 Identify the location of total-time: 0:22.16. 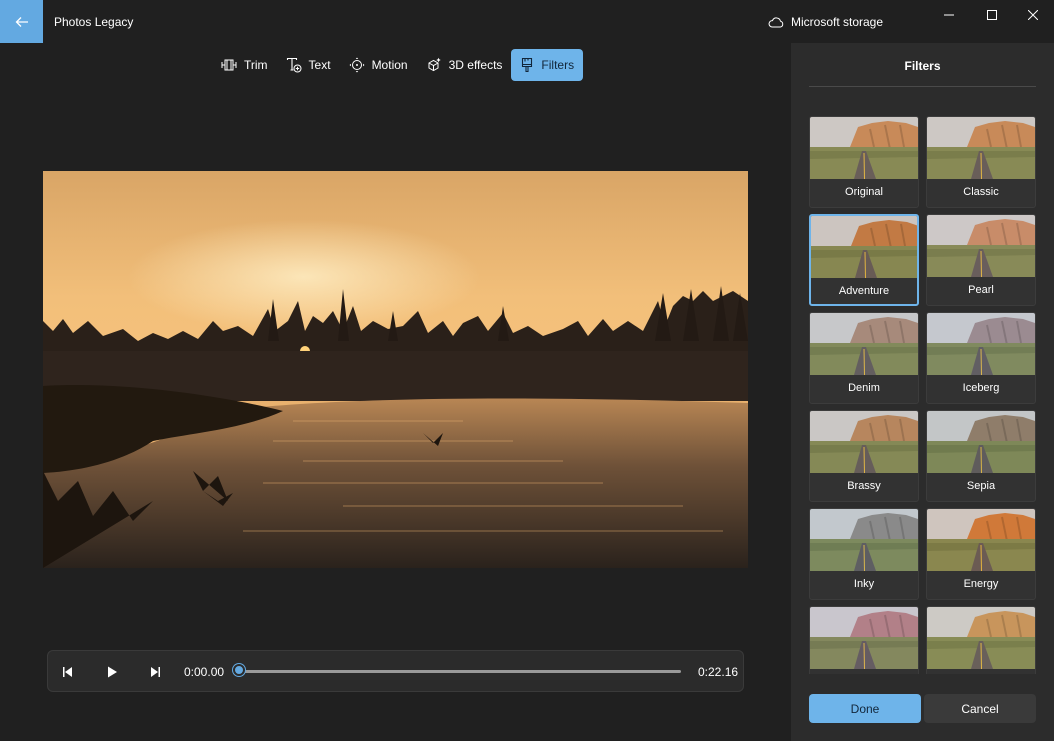
(718, 672).